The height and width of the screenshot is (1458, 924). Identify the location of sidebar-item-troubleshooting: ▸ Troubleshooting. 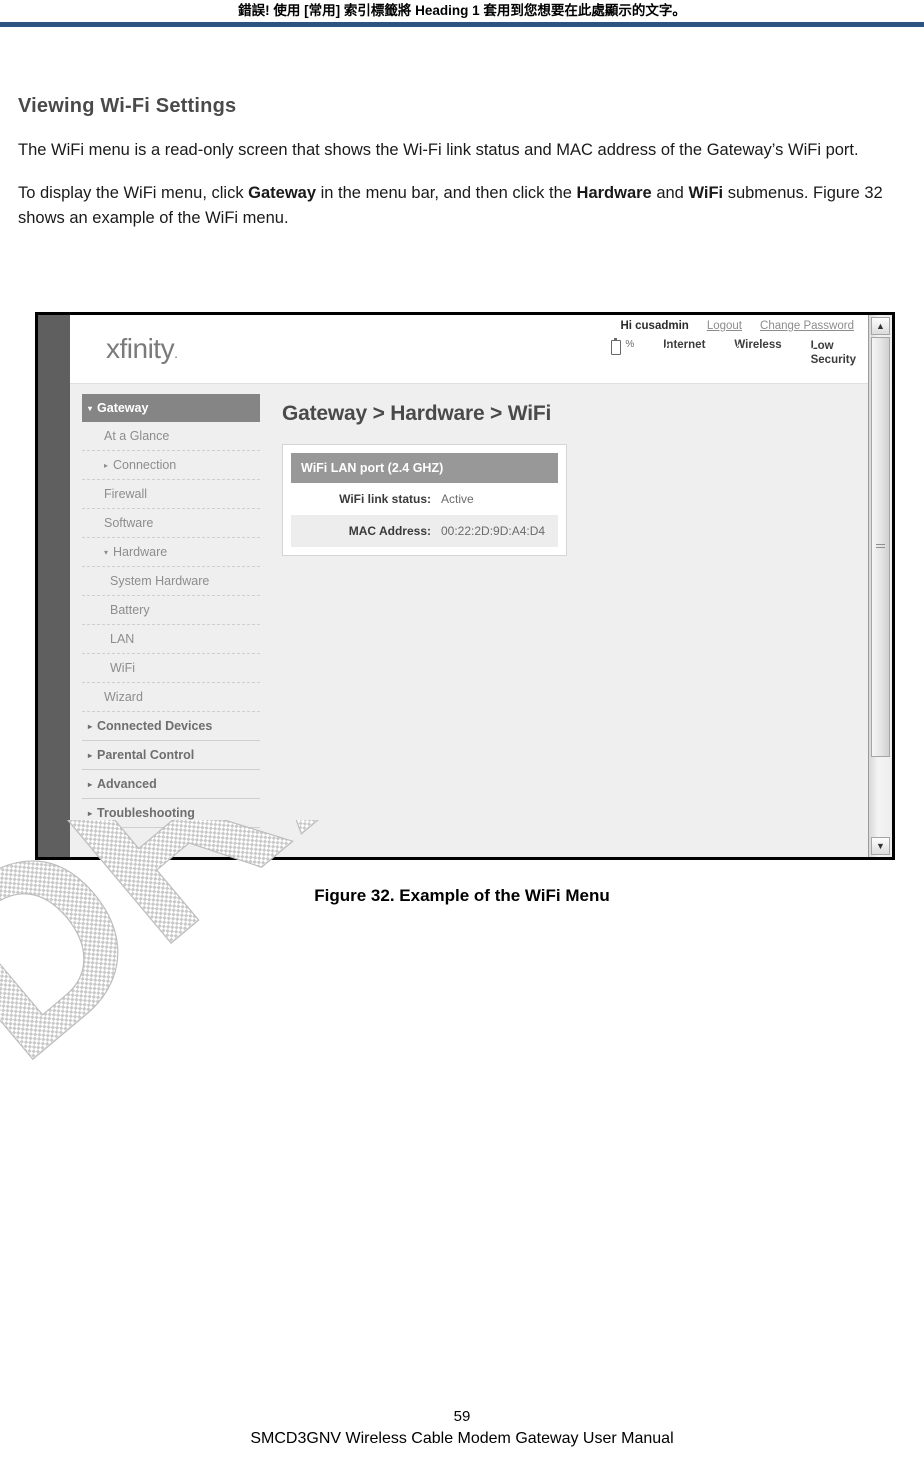
(171, 813).